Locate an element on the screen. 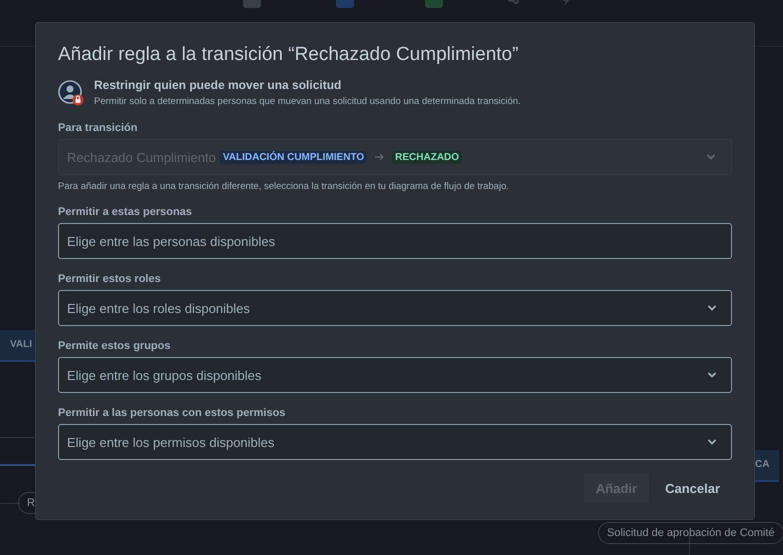 This screenshot has width=783, height=555. input-field: Elige entre las personas disponibles is located at coordinates (395, 241).